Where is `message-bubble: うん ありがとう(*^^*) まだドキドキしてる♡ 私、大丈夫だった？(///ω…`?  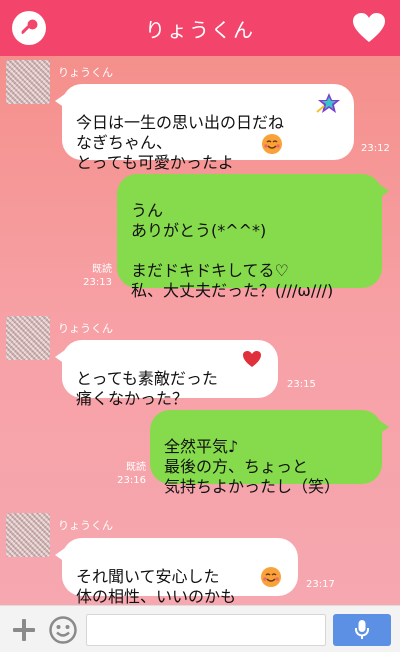
message-bubble: うん ありがとう(*^^*) まだドキドキしてる♡ 私、大丈夫だった？(///ω… is located at coordinates (253, 237).